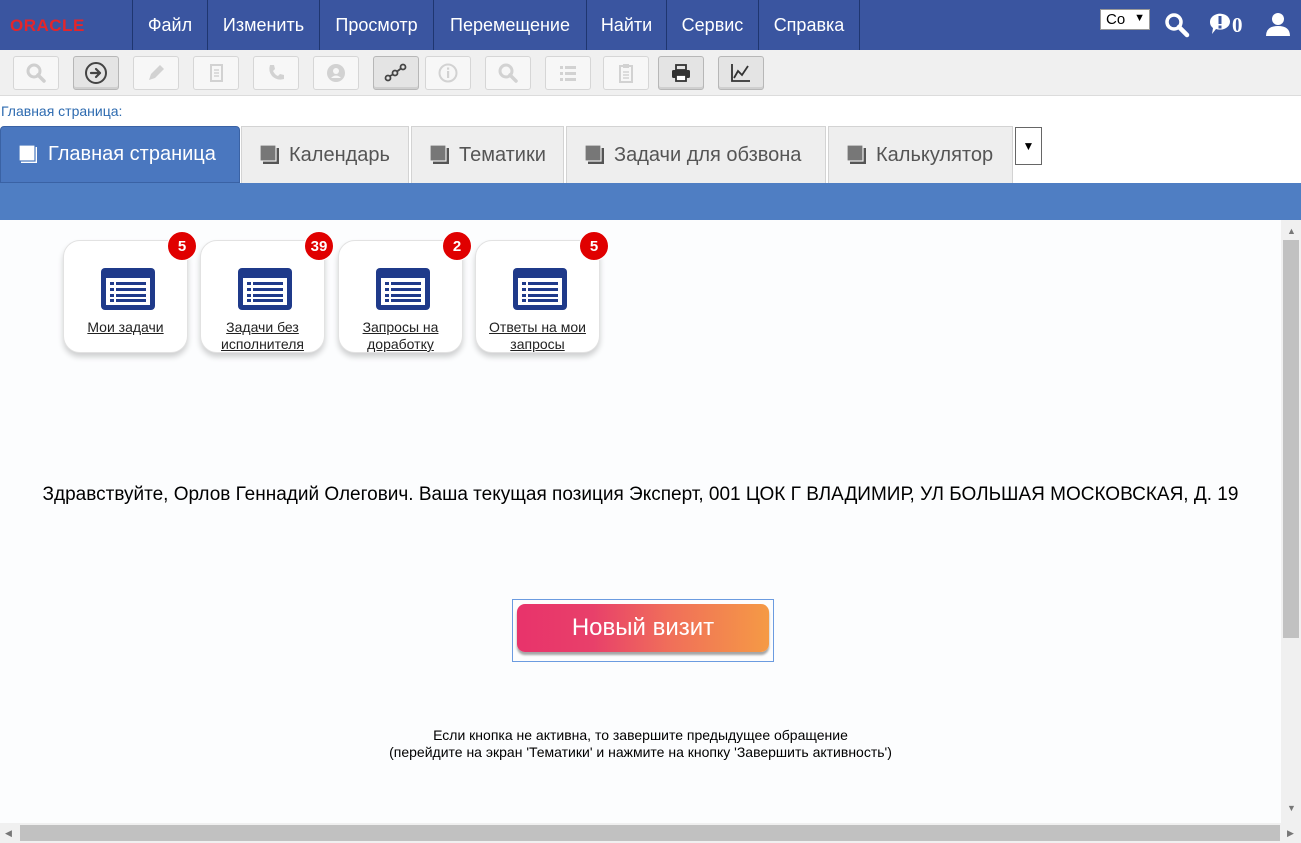 The height and width of the screenshot is (843, 1301). Describe the element at coordinates (1291, 231) in the screenshot. I see `scroll-up-icon: ▲` at that location.